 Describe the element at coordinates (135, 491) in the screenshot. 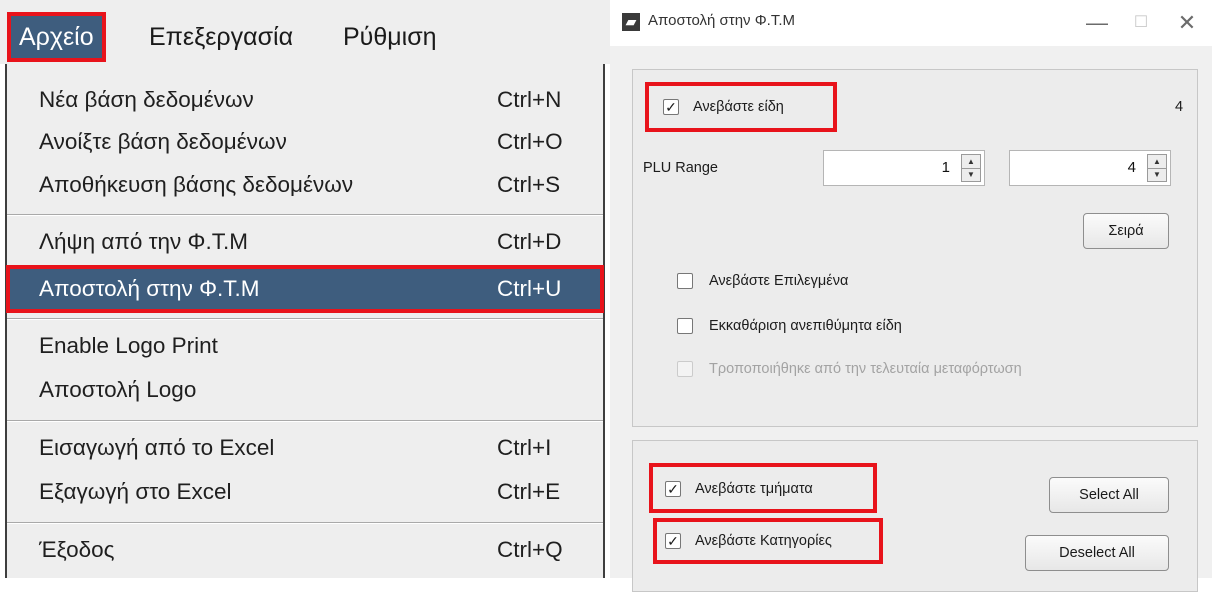

I see `menu-item-label: Εξαγωγή στο Excel` at that location.